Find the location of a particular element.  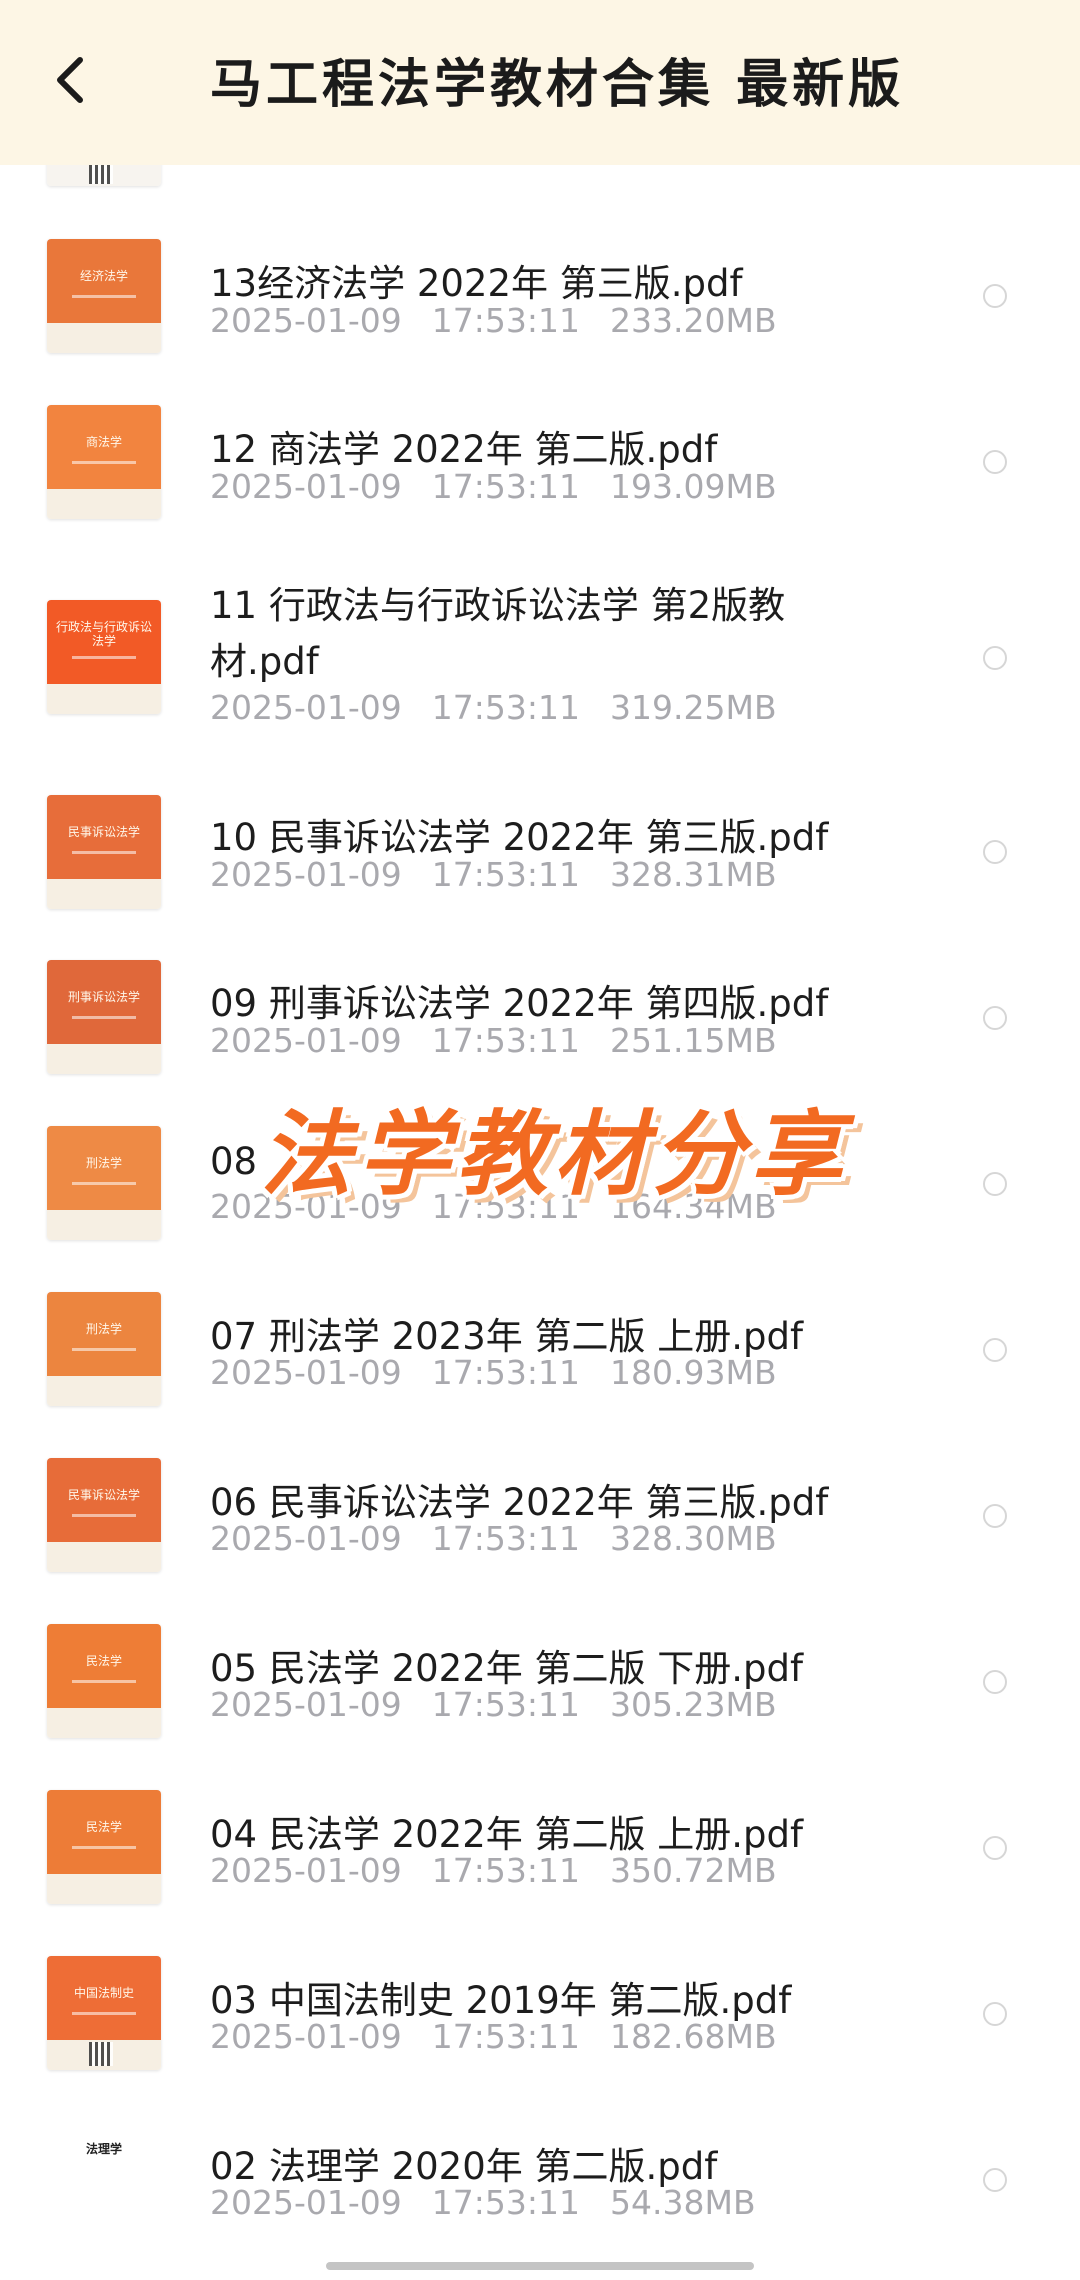

file-meta: 2025-01-09 17:53:11 350.72MB is located at coordinates (493, 1870).